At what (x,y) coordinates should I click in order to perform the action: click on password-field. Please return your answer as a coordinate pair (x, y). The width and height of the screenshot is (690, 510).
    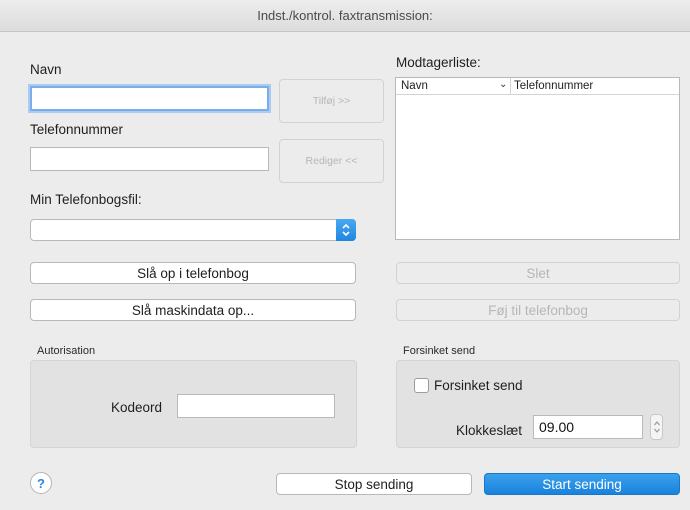
    Looking at the image, I should click on (256, 406).